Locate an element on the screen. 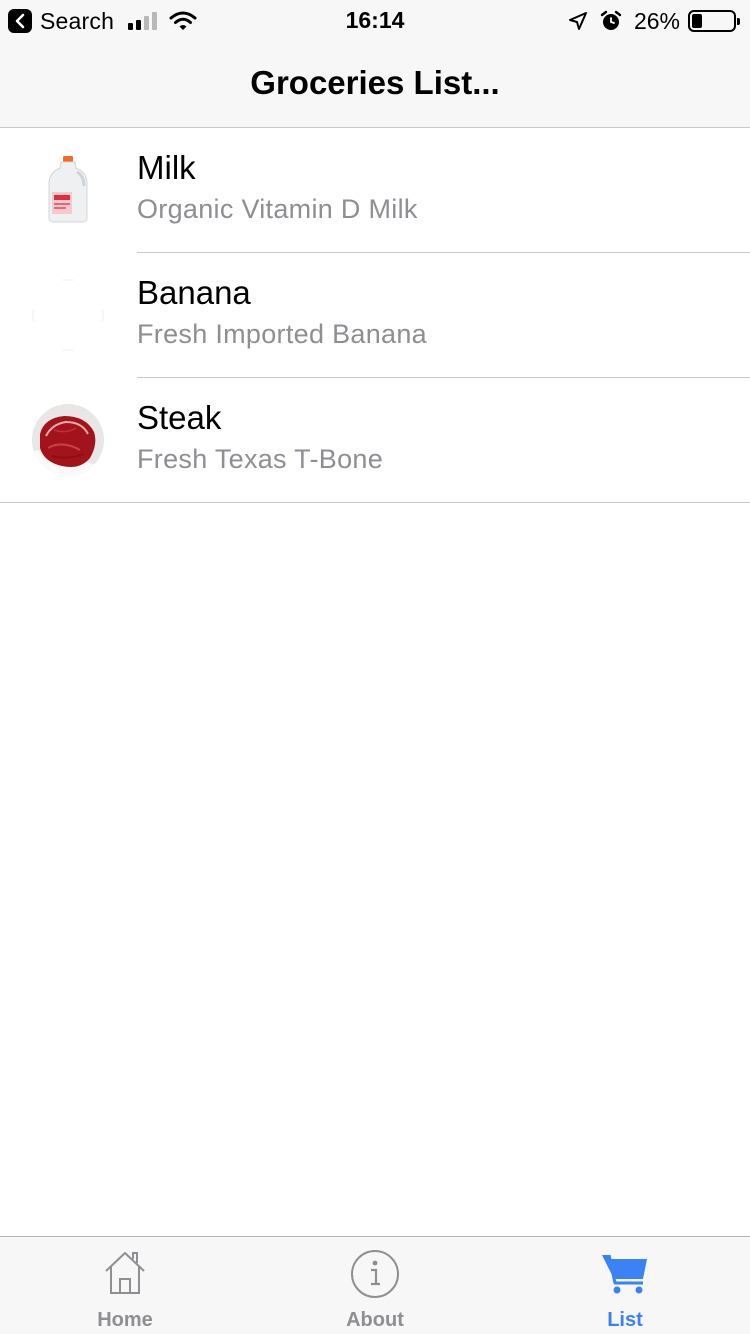 This screenshot has height=1334, width=750. info-icon is located at coordinates (375, 1274).